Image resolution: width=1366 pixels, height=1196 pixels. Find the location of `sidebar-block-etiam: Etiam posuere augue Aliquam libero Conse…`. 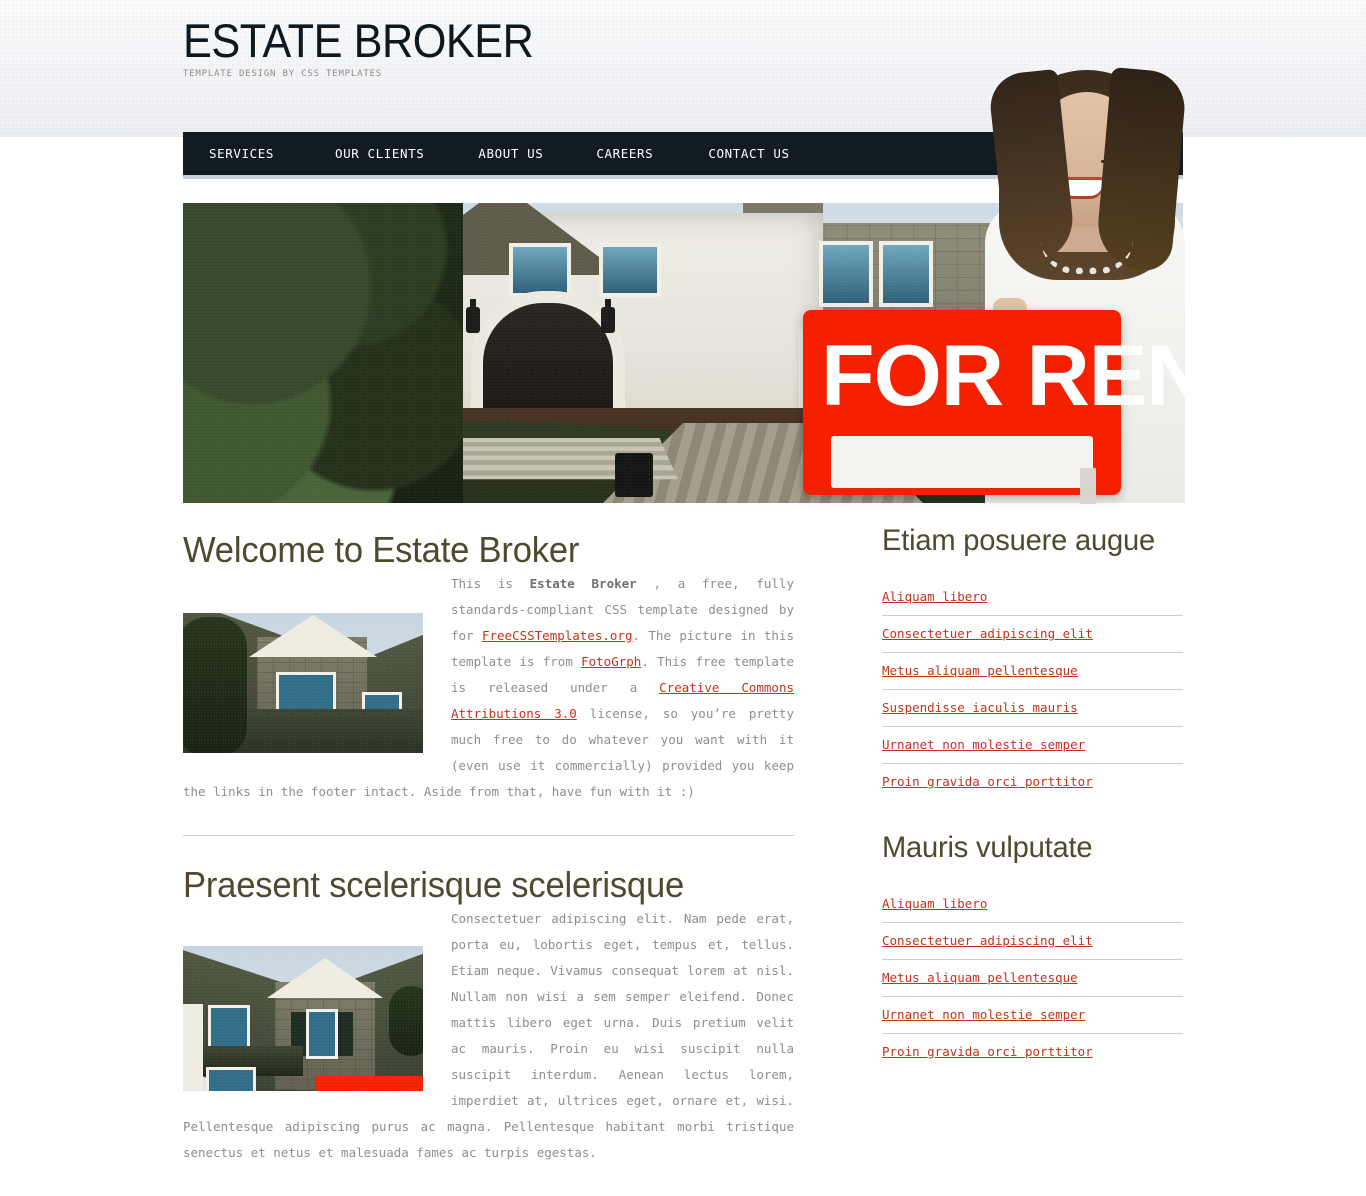

sidebar-block-etiam: Etiam posuere augue Aliquam libero Conse… is located at coordinates (1032, 661).